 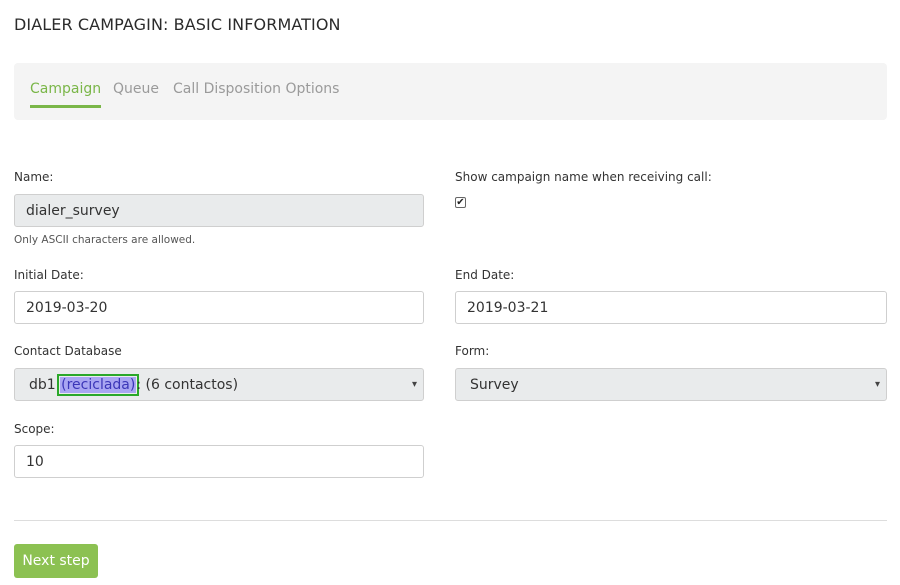 What do you see at coordinates (219, 461) in the screenshot?
I see `scope-field: 10` at bounding box center [219, 461].